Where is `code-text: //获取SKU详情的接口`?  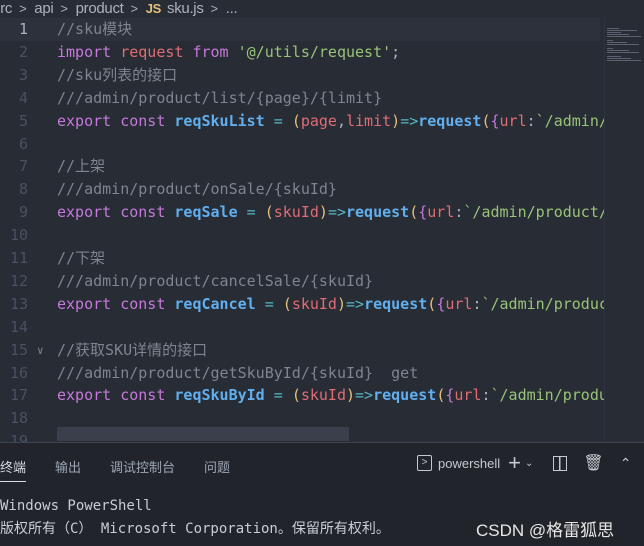
code-text: //获取SKU详情的接口 is located at coordinates (132, 350).